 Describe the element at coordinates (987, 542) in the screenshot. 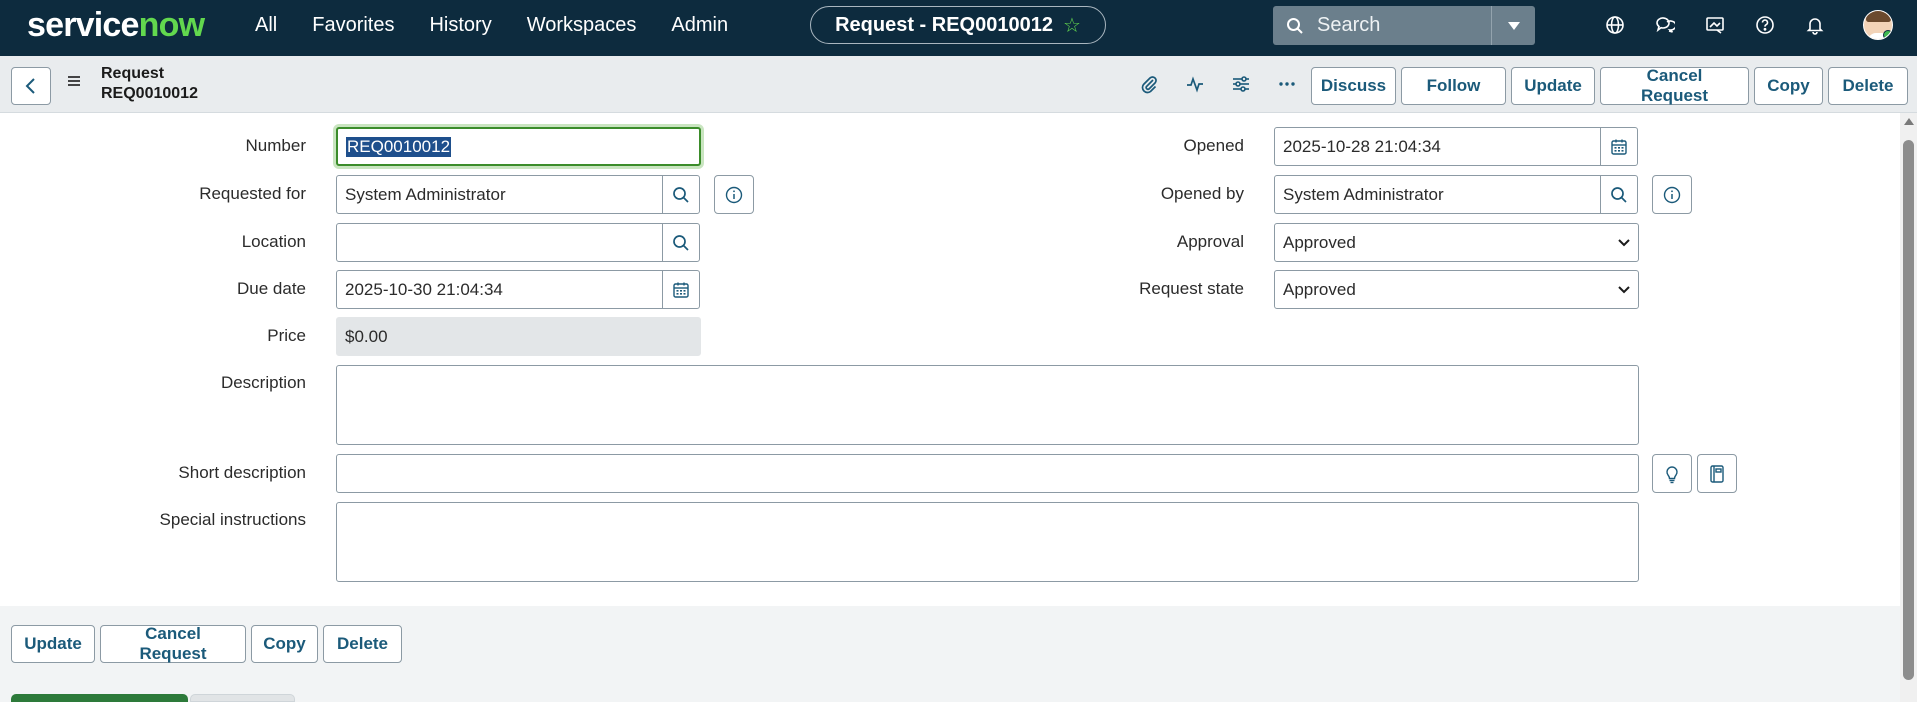

I see `special-instructions-textarea` at that location.